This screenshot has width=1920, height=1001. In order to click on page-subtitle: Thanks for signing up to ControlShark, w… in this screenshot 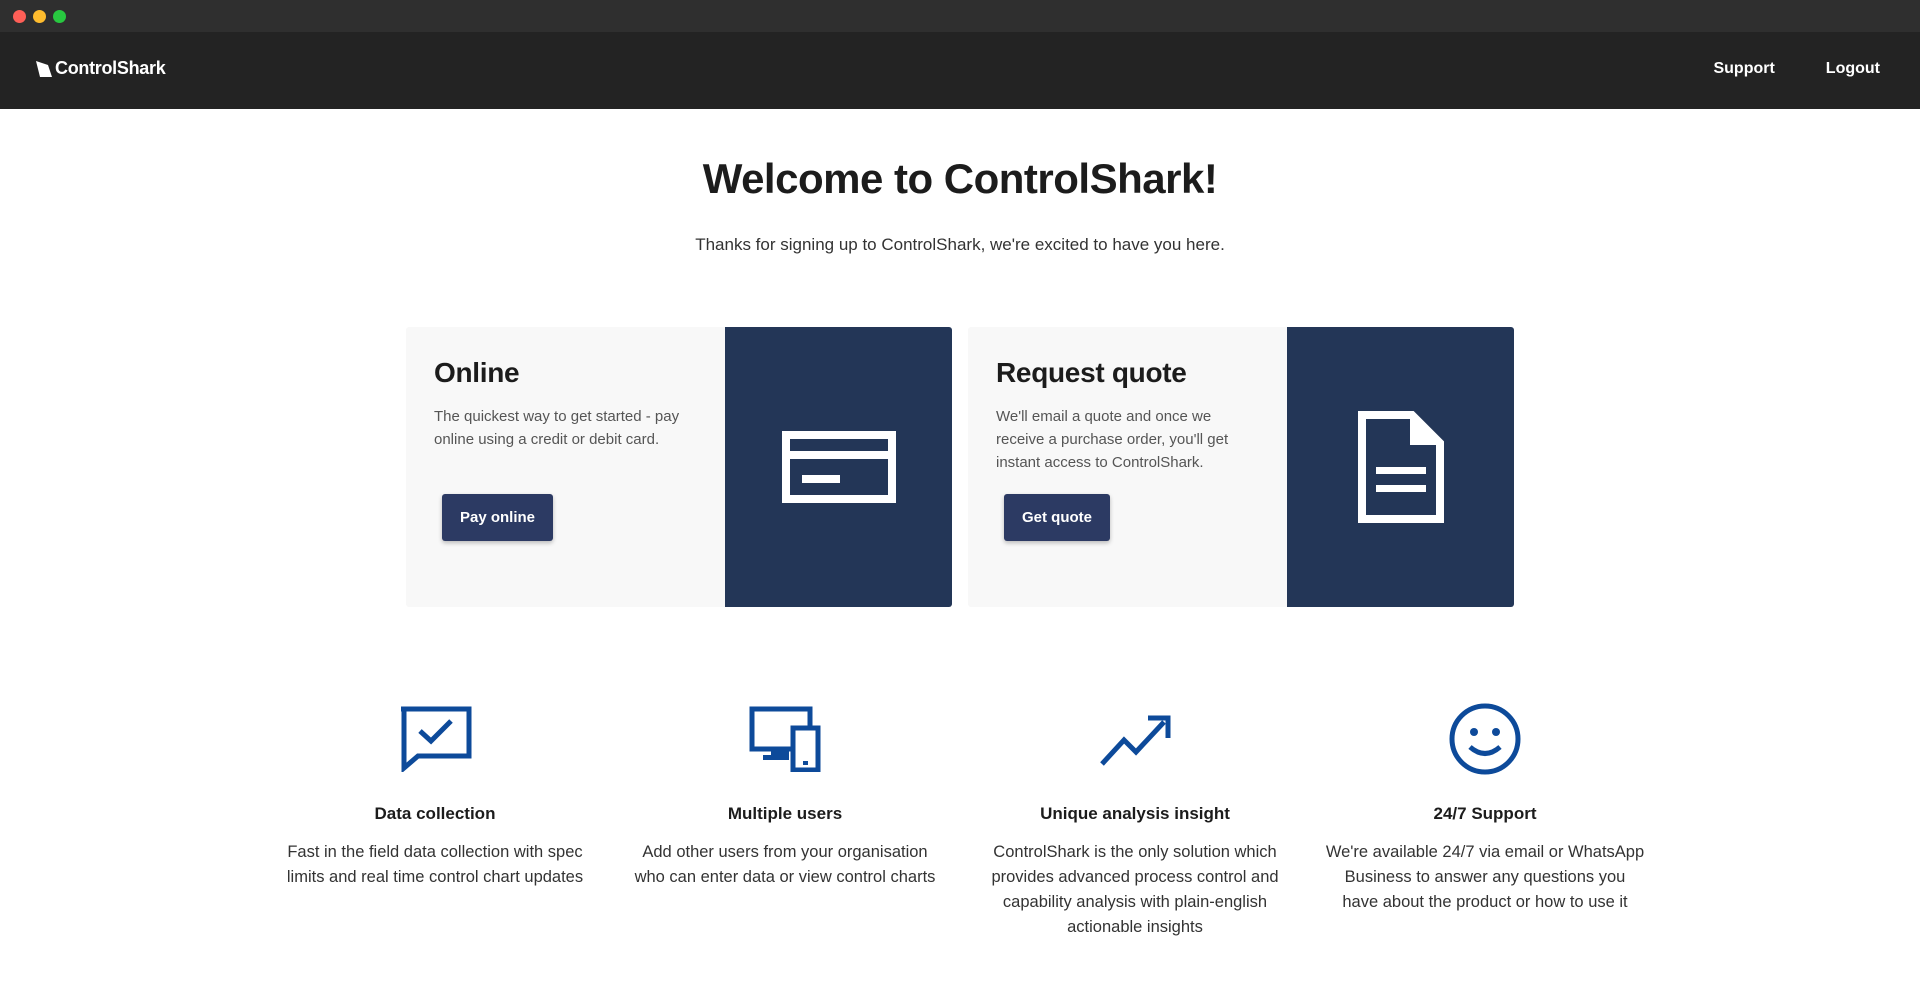, I will do `click(960, 245)`.